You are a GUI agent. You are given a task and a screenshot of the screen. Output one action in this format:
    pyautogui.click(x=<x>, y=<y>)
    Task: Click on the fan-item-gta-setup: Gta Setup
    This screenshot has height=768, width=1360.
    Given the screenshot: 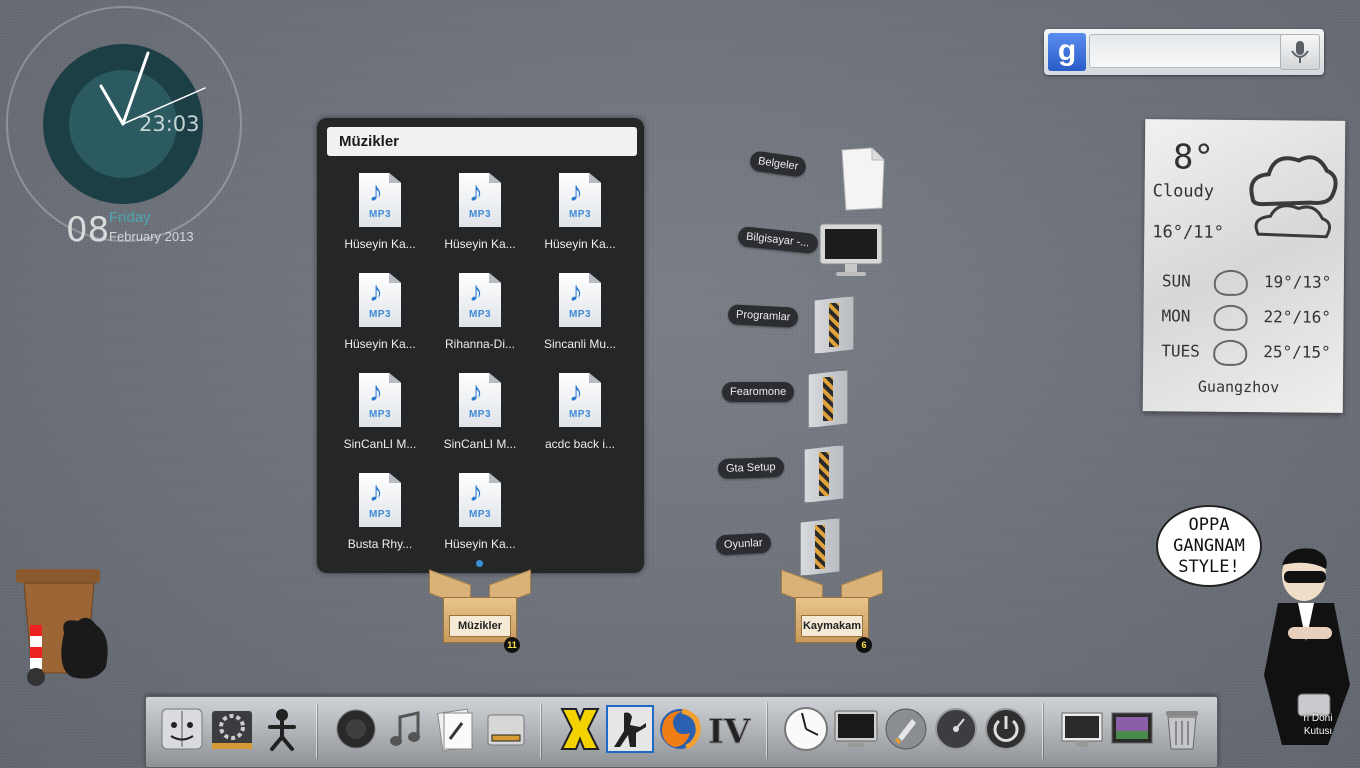 What is the action you would take?
    pyautogui.click(x=787, y=475)
    